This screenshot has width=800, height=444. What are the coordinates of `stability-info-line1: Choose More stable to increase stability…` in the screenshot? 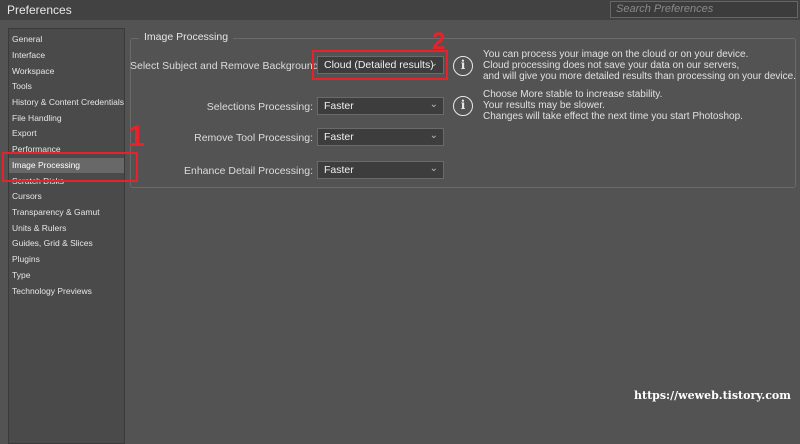 It's located at (573, 94).